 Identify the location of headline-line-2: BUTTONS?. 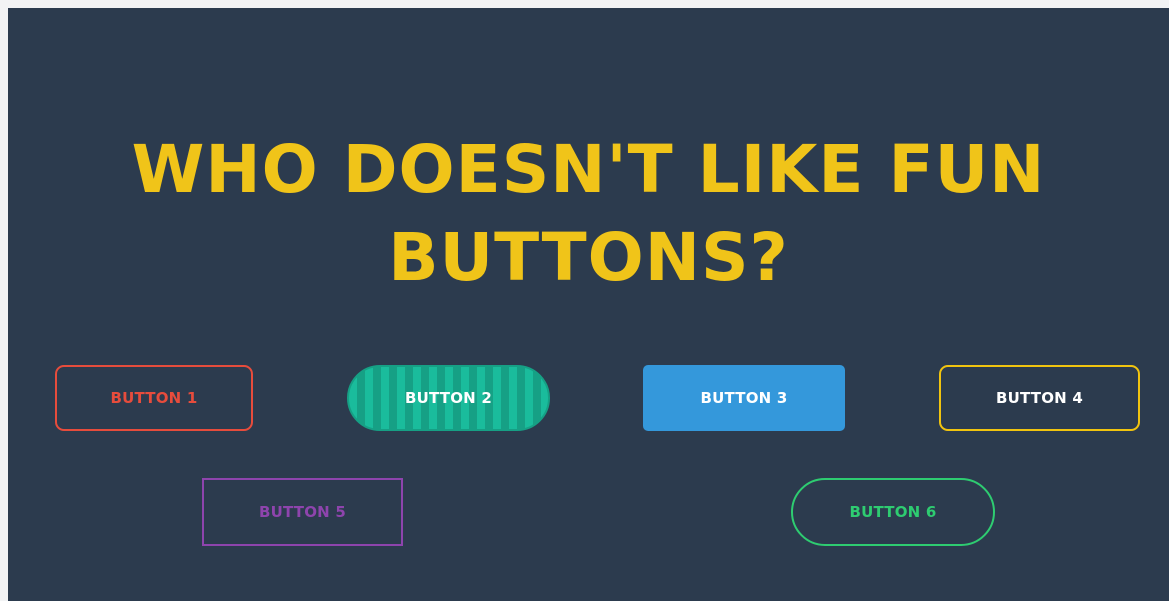
(588, 257).